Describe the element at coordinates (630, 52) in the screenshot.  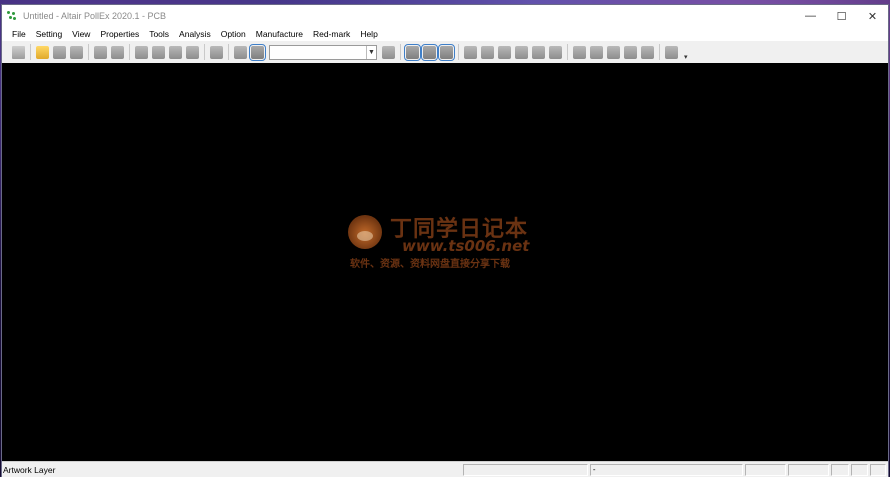
I see `export-icon` at that location.